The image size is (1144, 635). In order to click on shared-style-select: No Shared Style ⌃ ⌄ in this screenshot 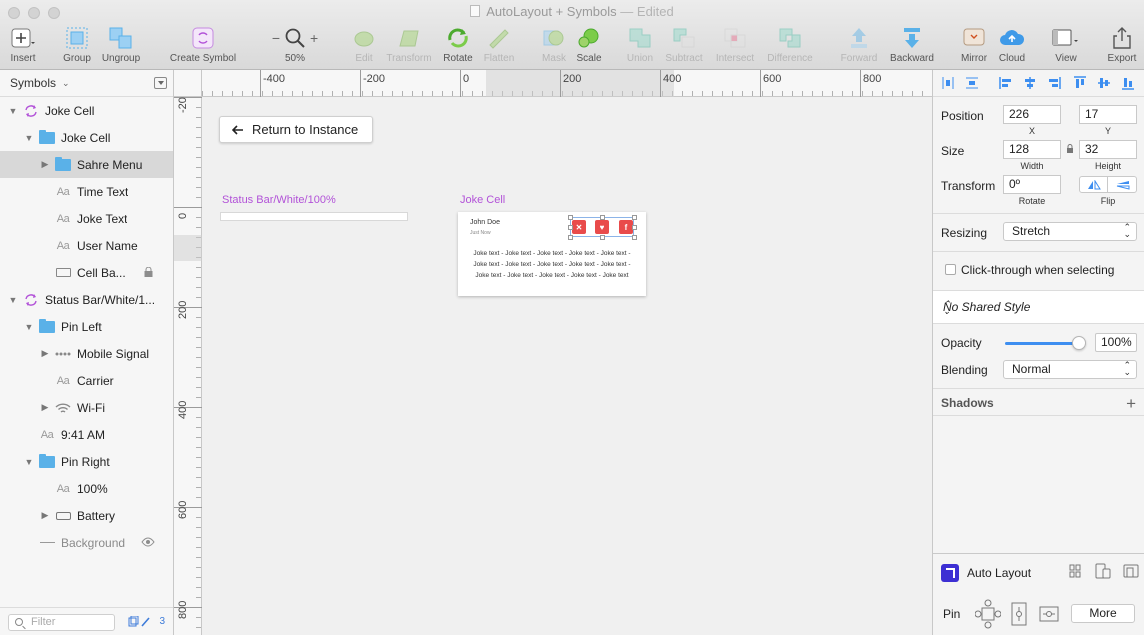, I will do `click(1038, 307)`.